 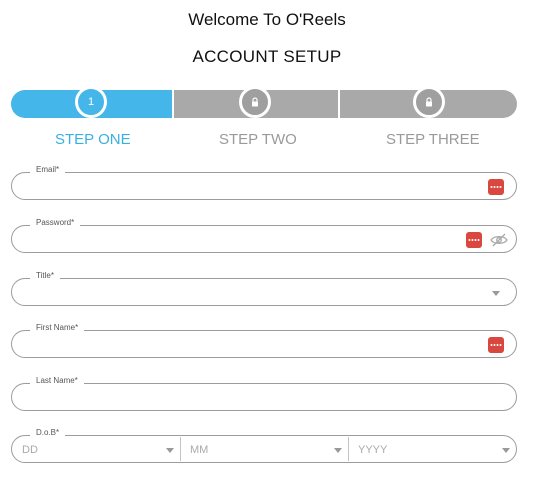 I want to click on step-one-number: 1, so click(x=91, y=102).